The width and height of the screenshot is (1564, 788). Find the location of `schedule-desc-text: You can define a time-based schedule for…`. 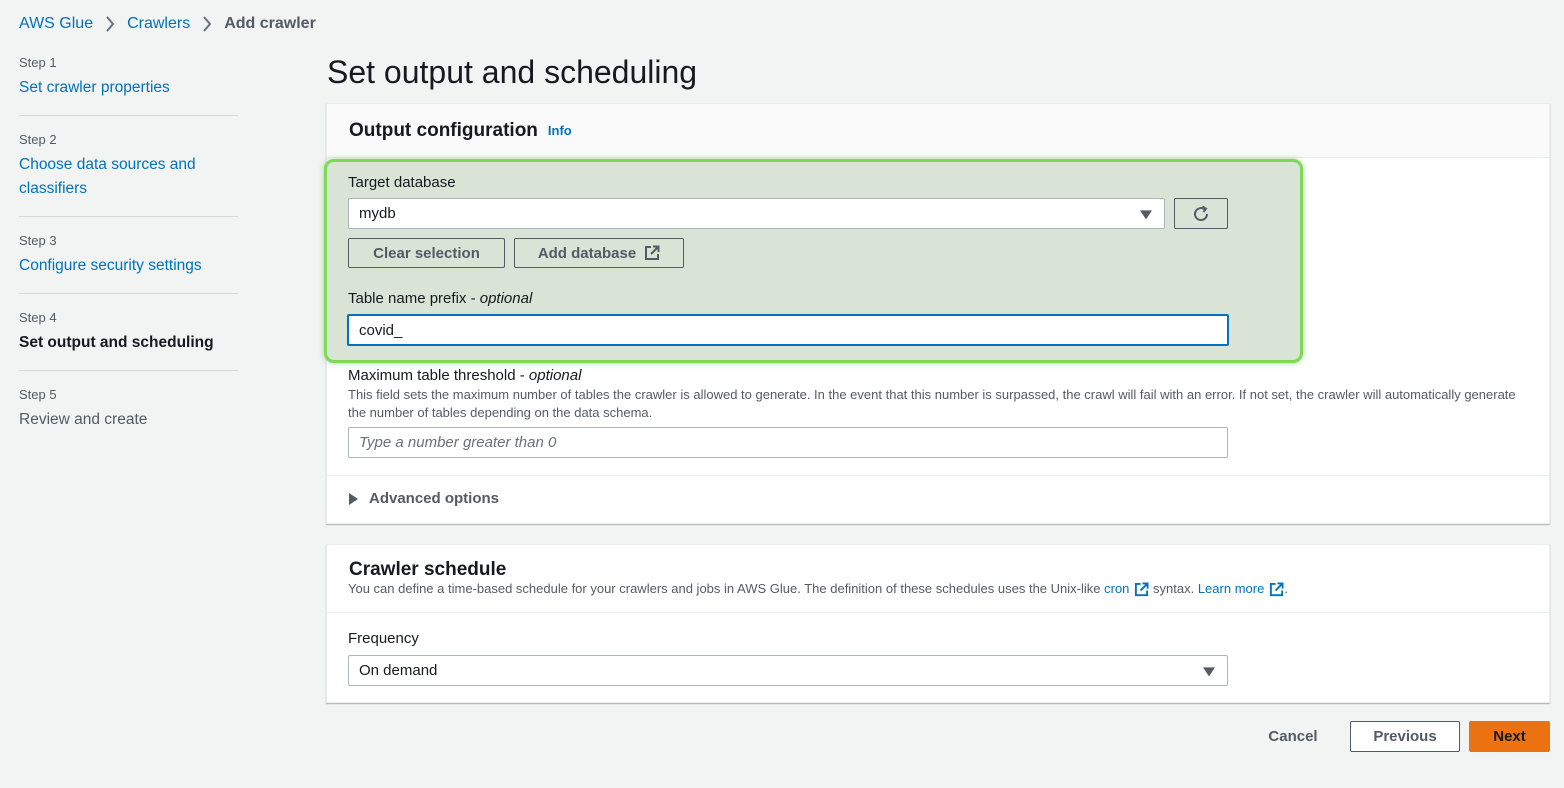

schedule-desc-text: You can define a time-based schedule for… is located at coordinates (726, 588).